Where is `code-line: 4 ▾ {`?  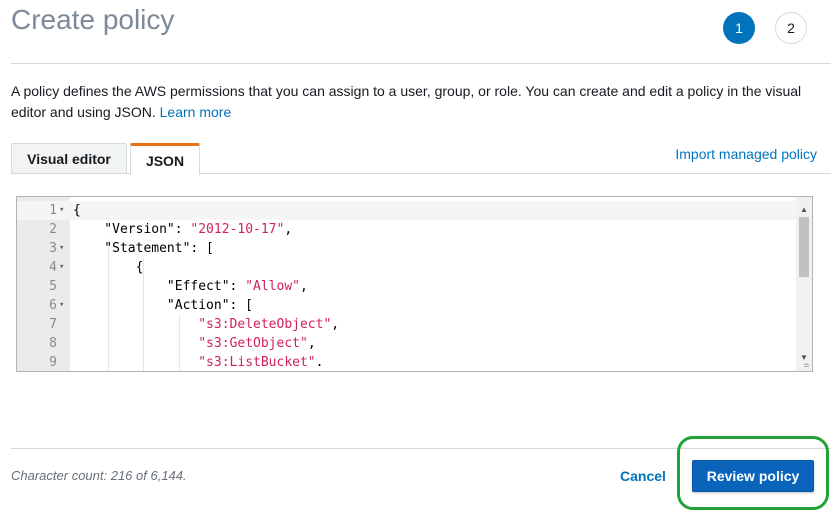 code-line: 4 ▾ { is located at coordinates (407, 267).